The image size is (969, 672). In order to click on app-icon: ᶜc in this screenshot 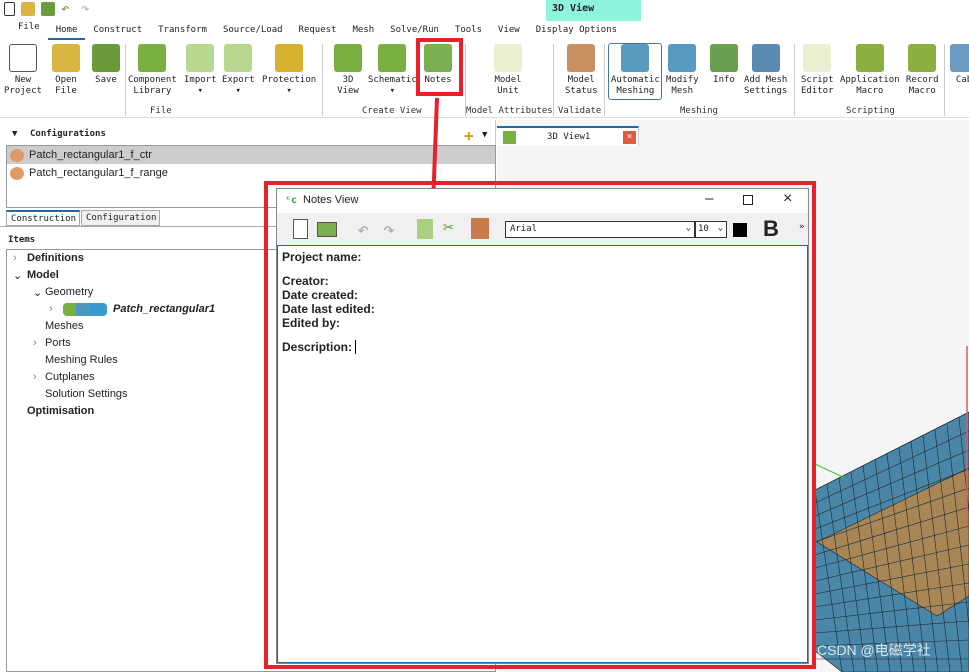, I will do `click(291, 200)`.